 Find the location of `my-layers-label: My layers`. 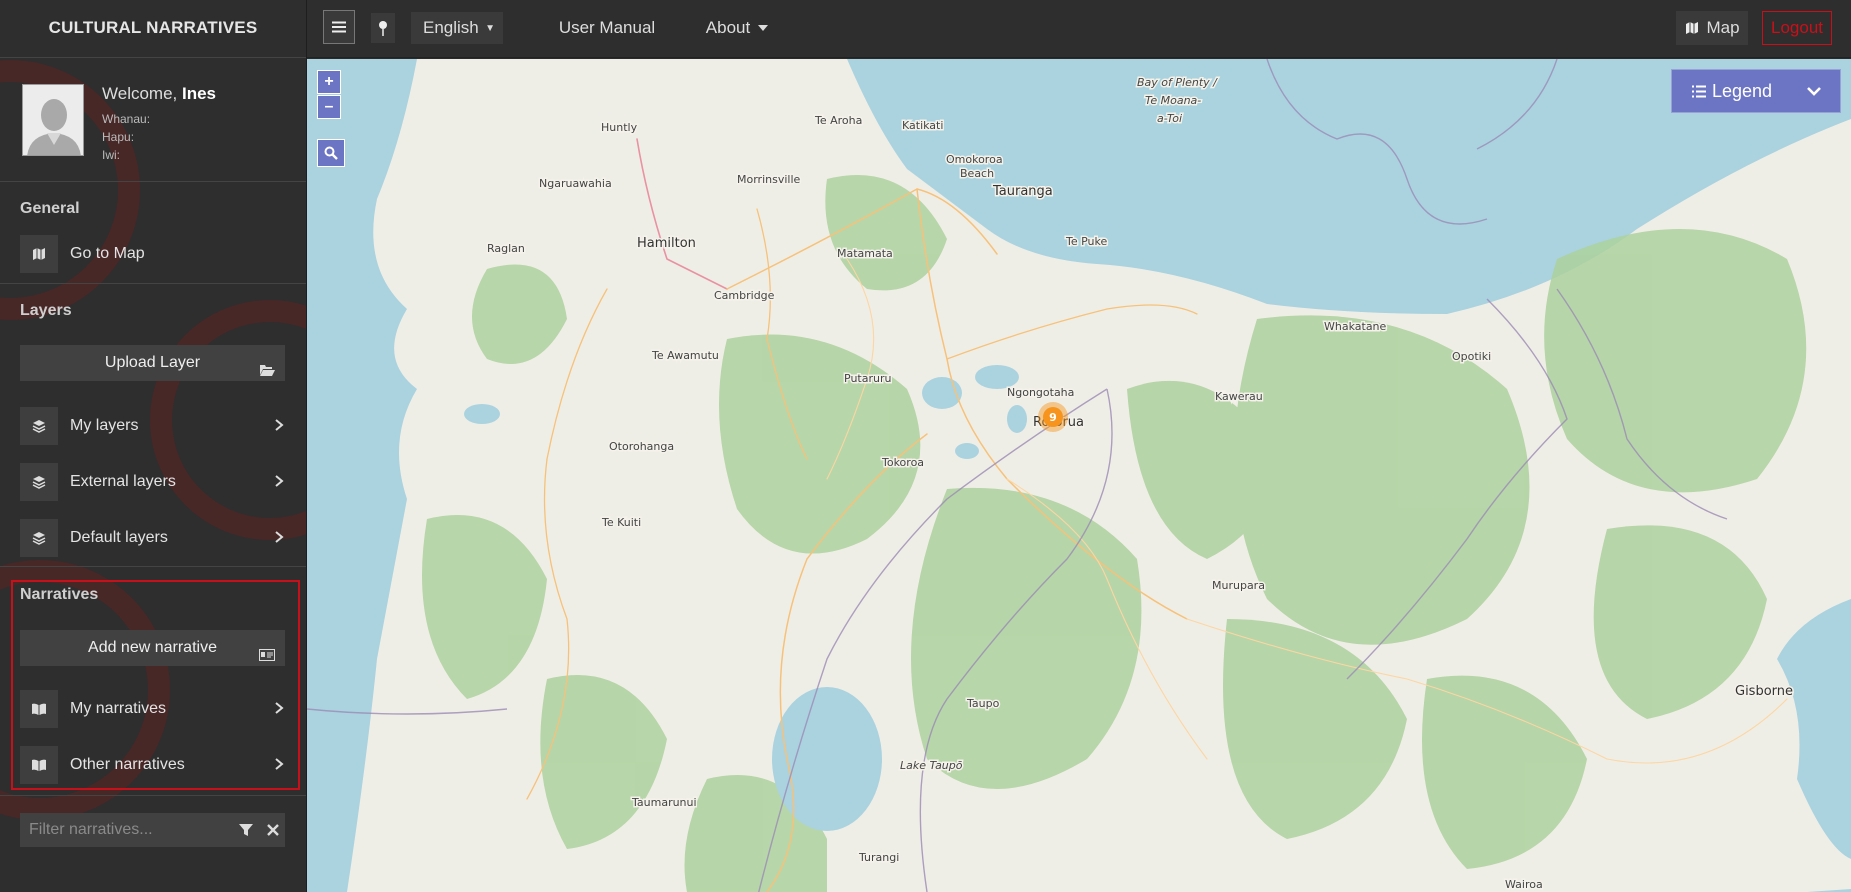

my-layers-label: My layers is located at coordinates (104, 425).